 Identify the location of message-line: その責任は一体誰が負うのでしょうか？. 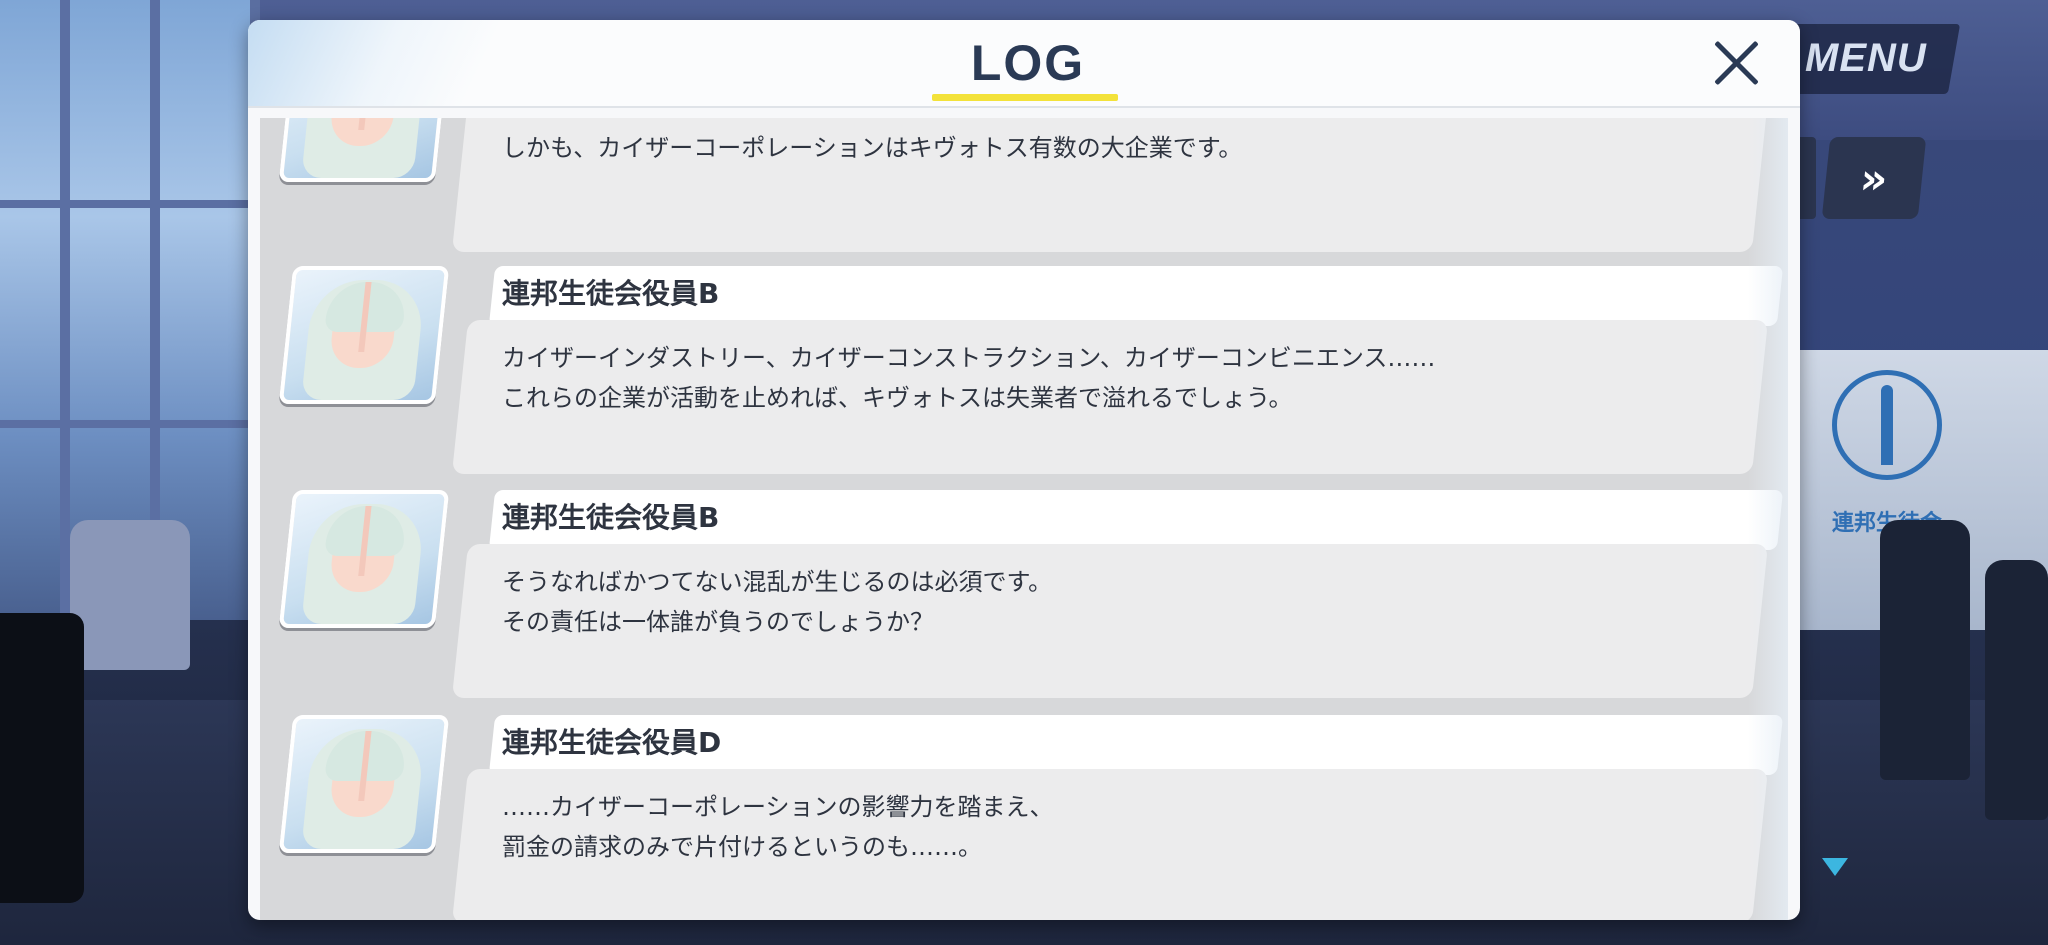
(718, 622).